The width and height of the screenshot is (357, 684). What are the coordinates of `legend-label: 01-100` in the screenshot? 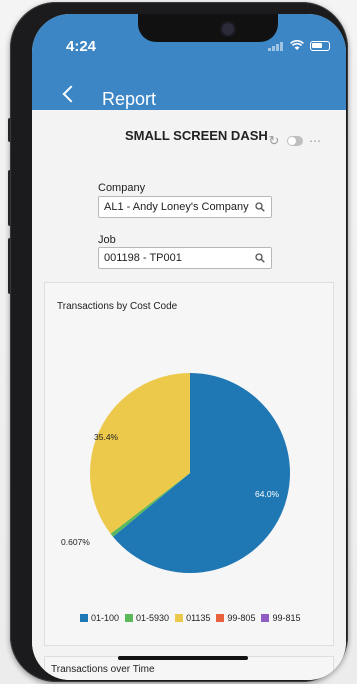 It's located at (105, 618).